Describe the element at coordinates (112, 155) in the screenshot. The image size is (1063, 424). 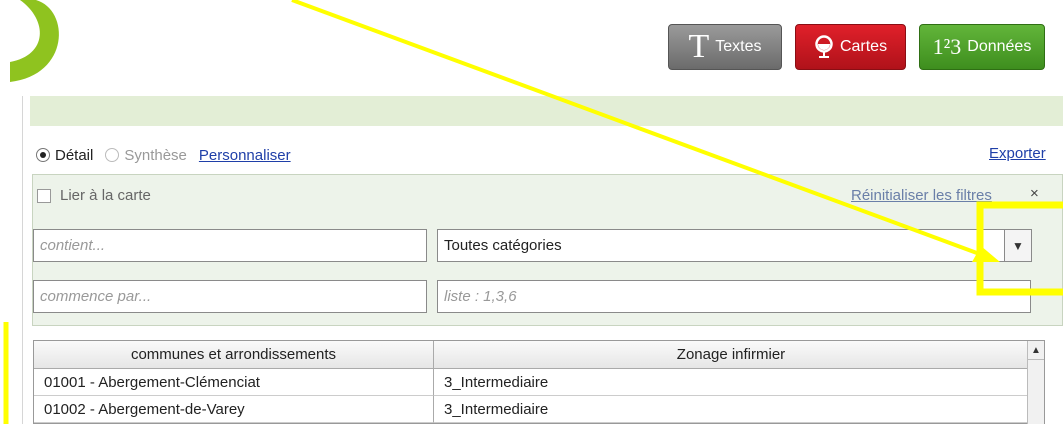
I see `synthese-radio` at that location.